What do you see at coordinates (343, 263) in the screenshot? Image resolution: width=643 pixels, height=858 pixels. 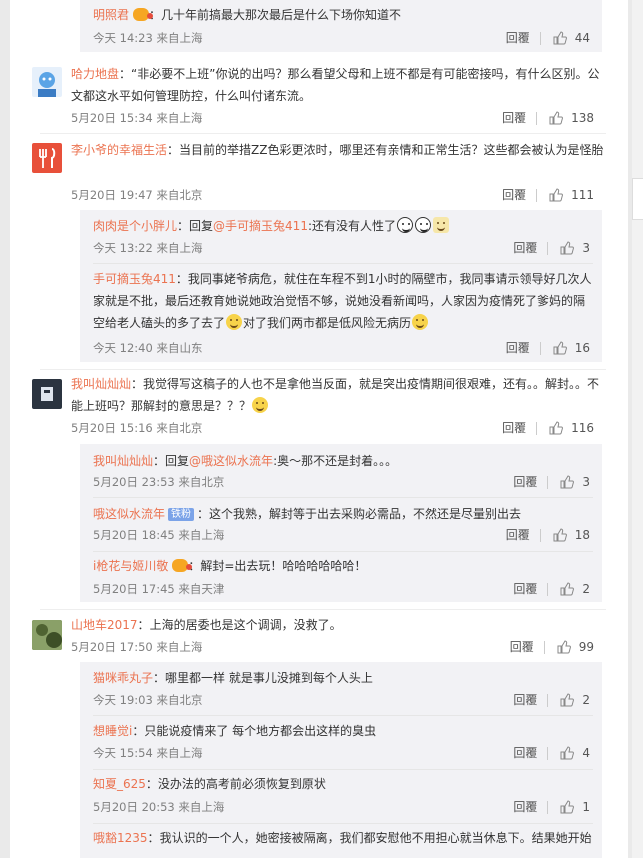 I see `reply-divider` at bounding box center [343, 263].